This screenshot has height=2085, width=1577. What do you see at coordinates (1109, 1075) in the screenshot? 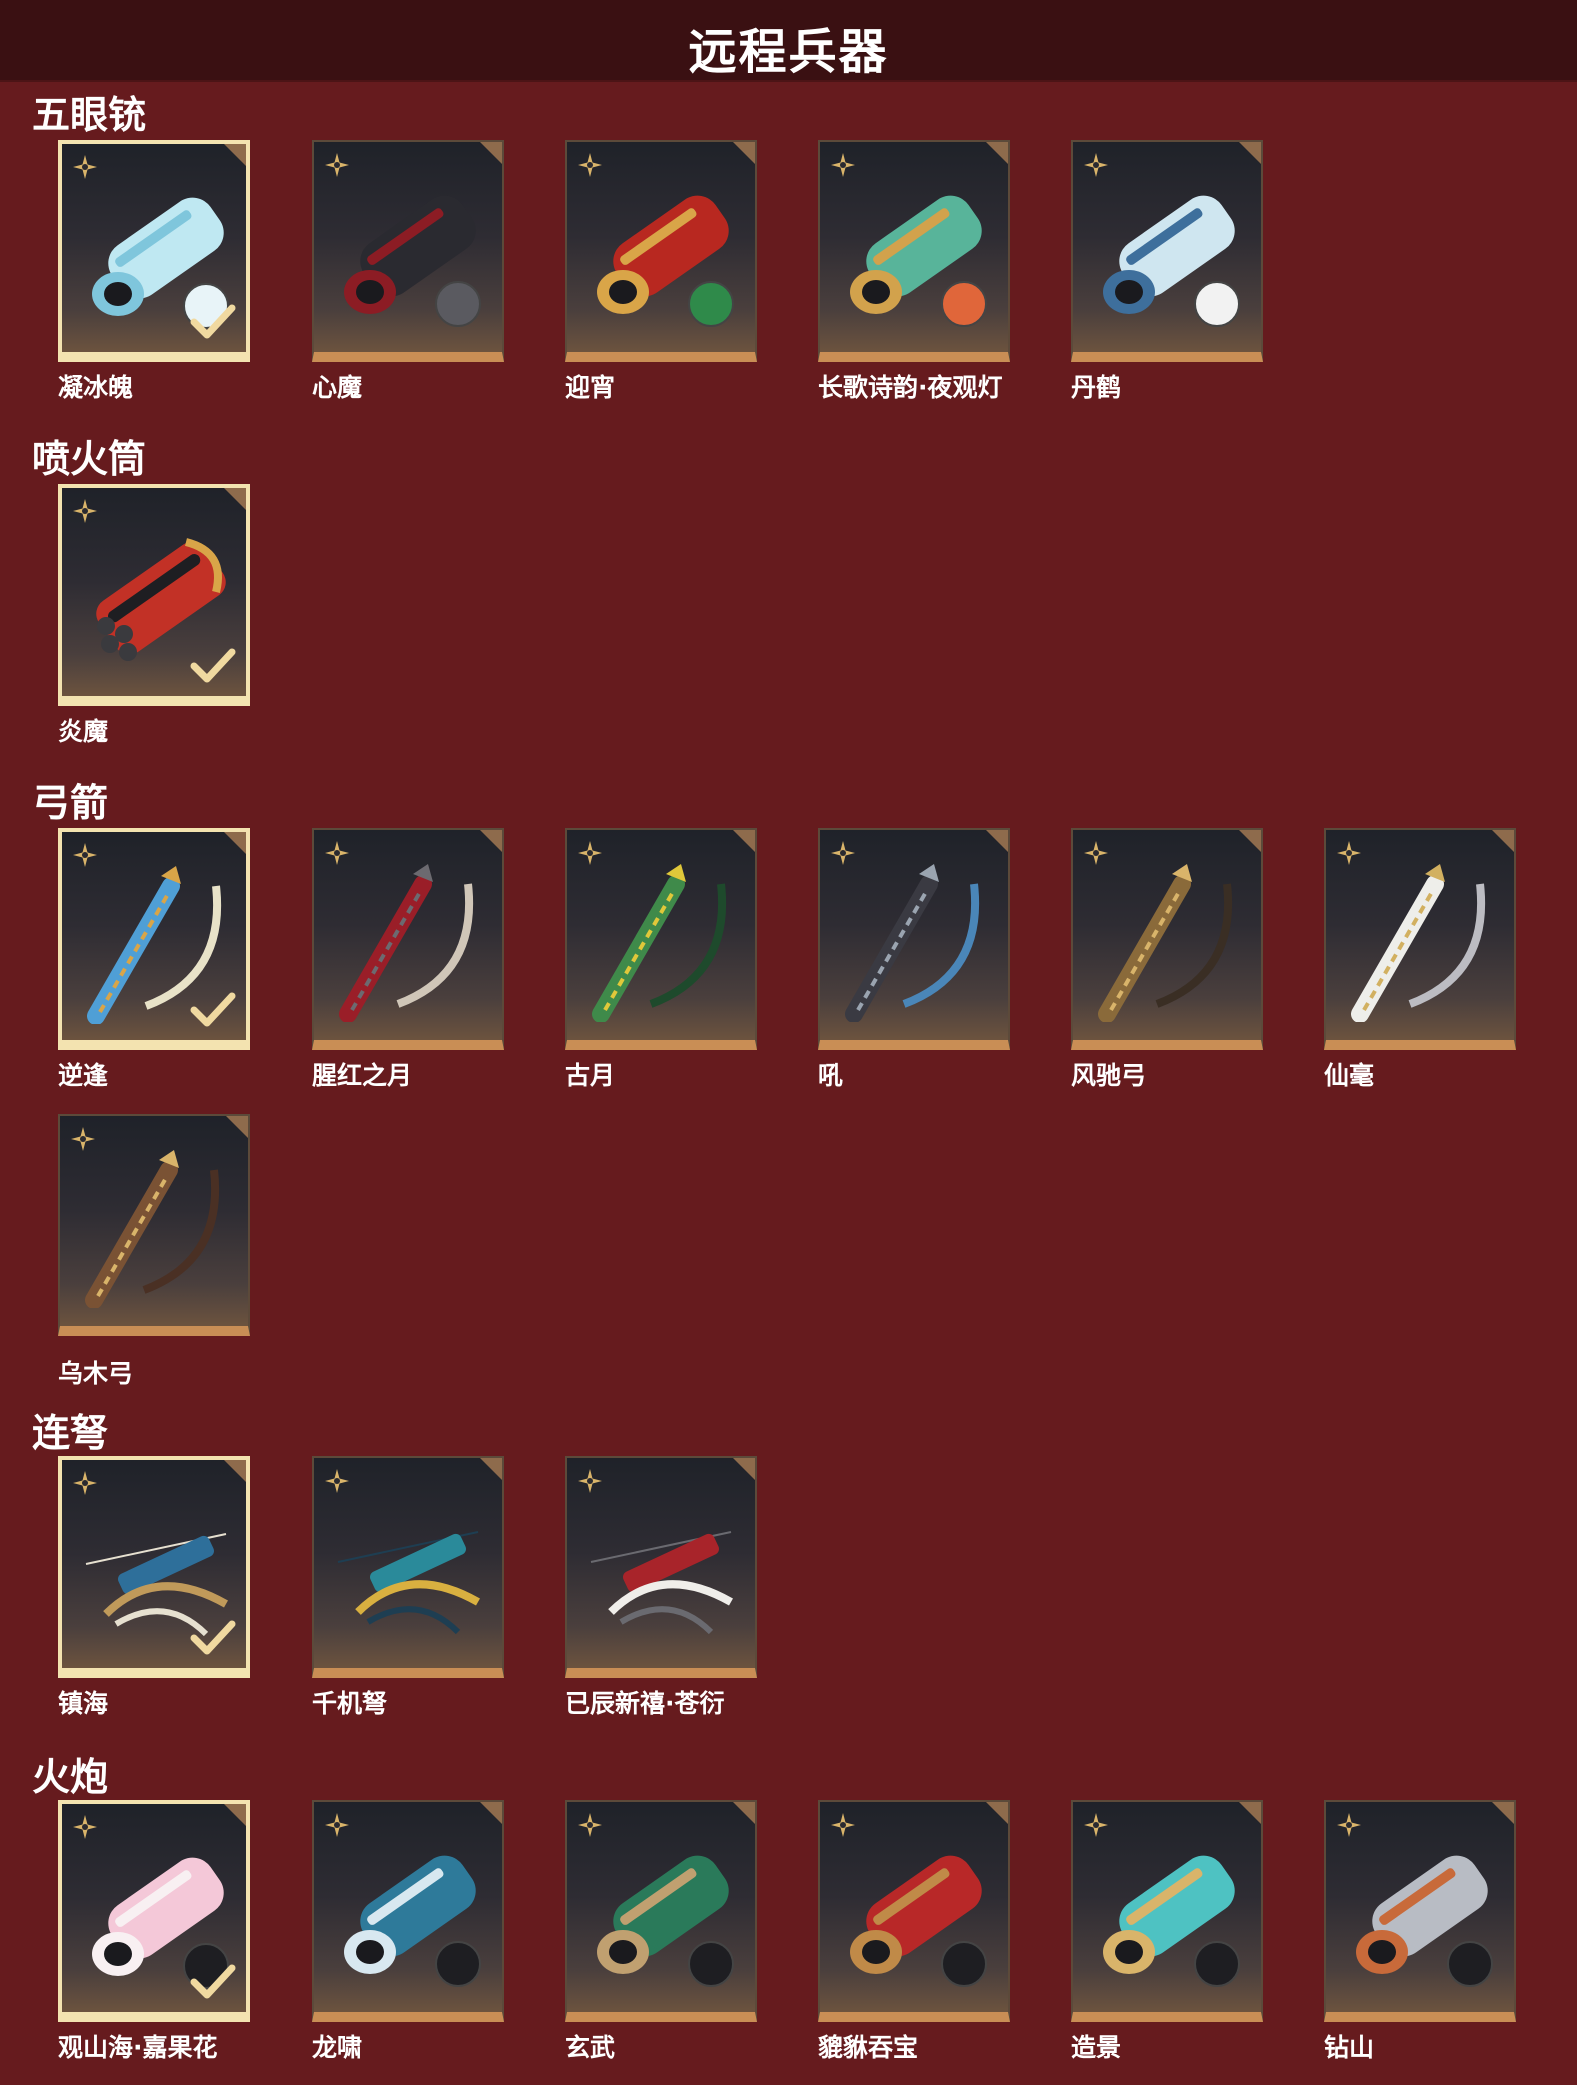
I see `weapon-label: 风驰弓` at bounding box center [1109, 1075].